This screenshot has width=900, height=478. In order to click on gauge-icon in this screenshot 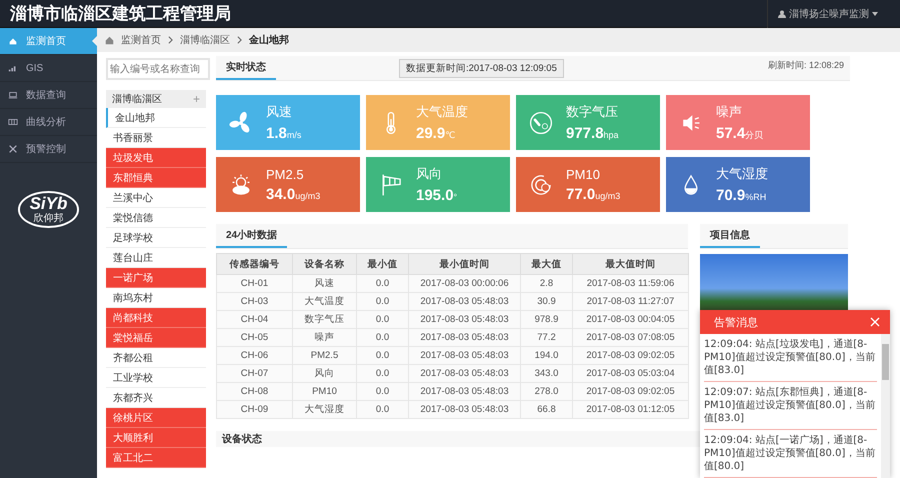, I will do `click(541, 123)`.